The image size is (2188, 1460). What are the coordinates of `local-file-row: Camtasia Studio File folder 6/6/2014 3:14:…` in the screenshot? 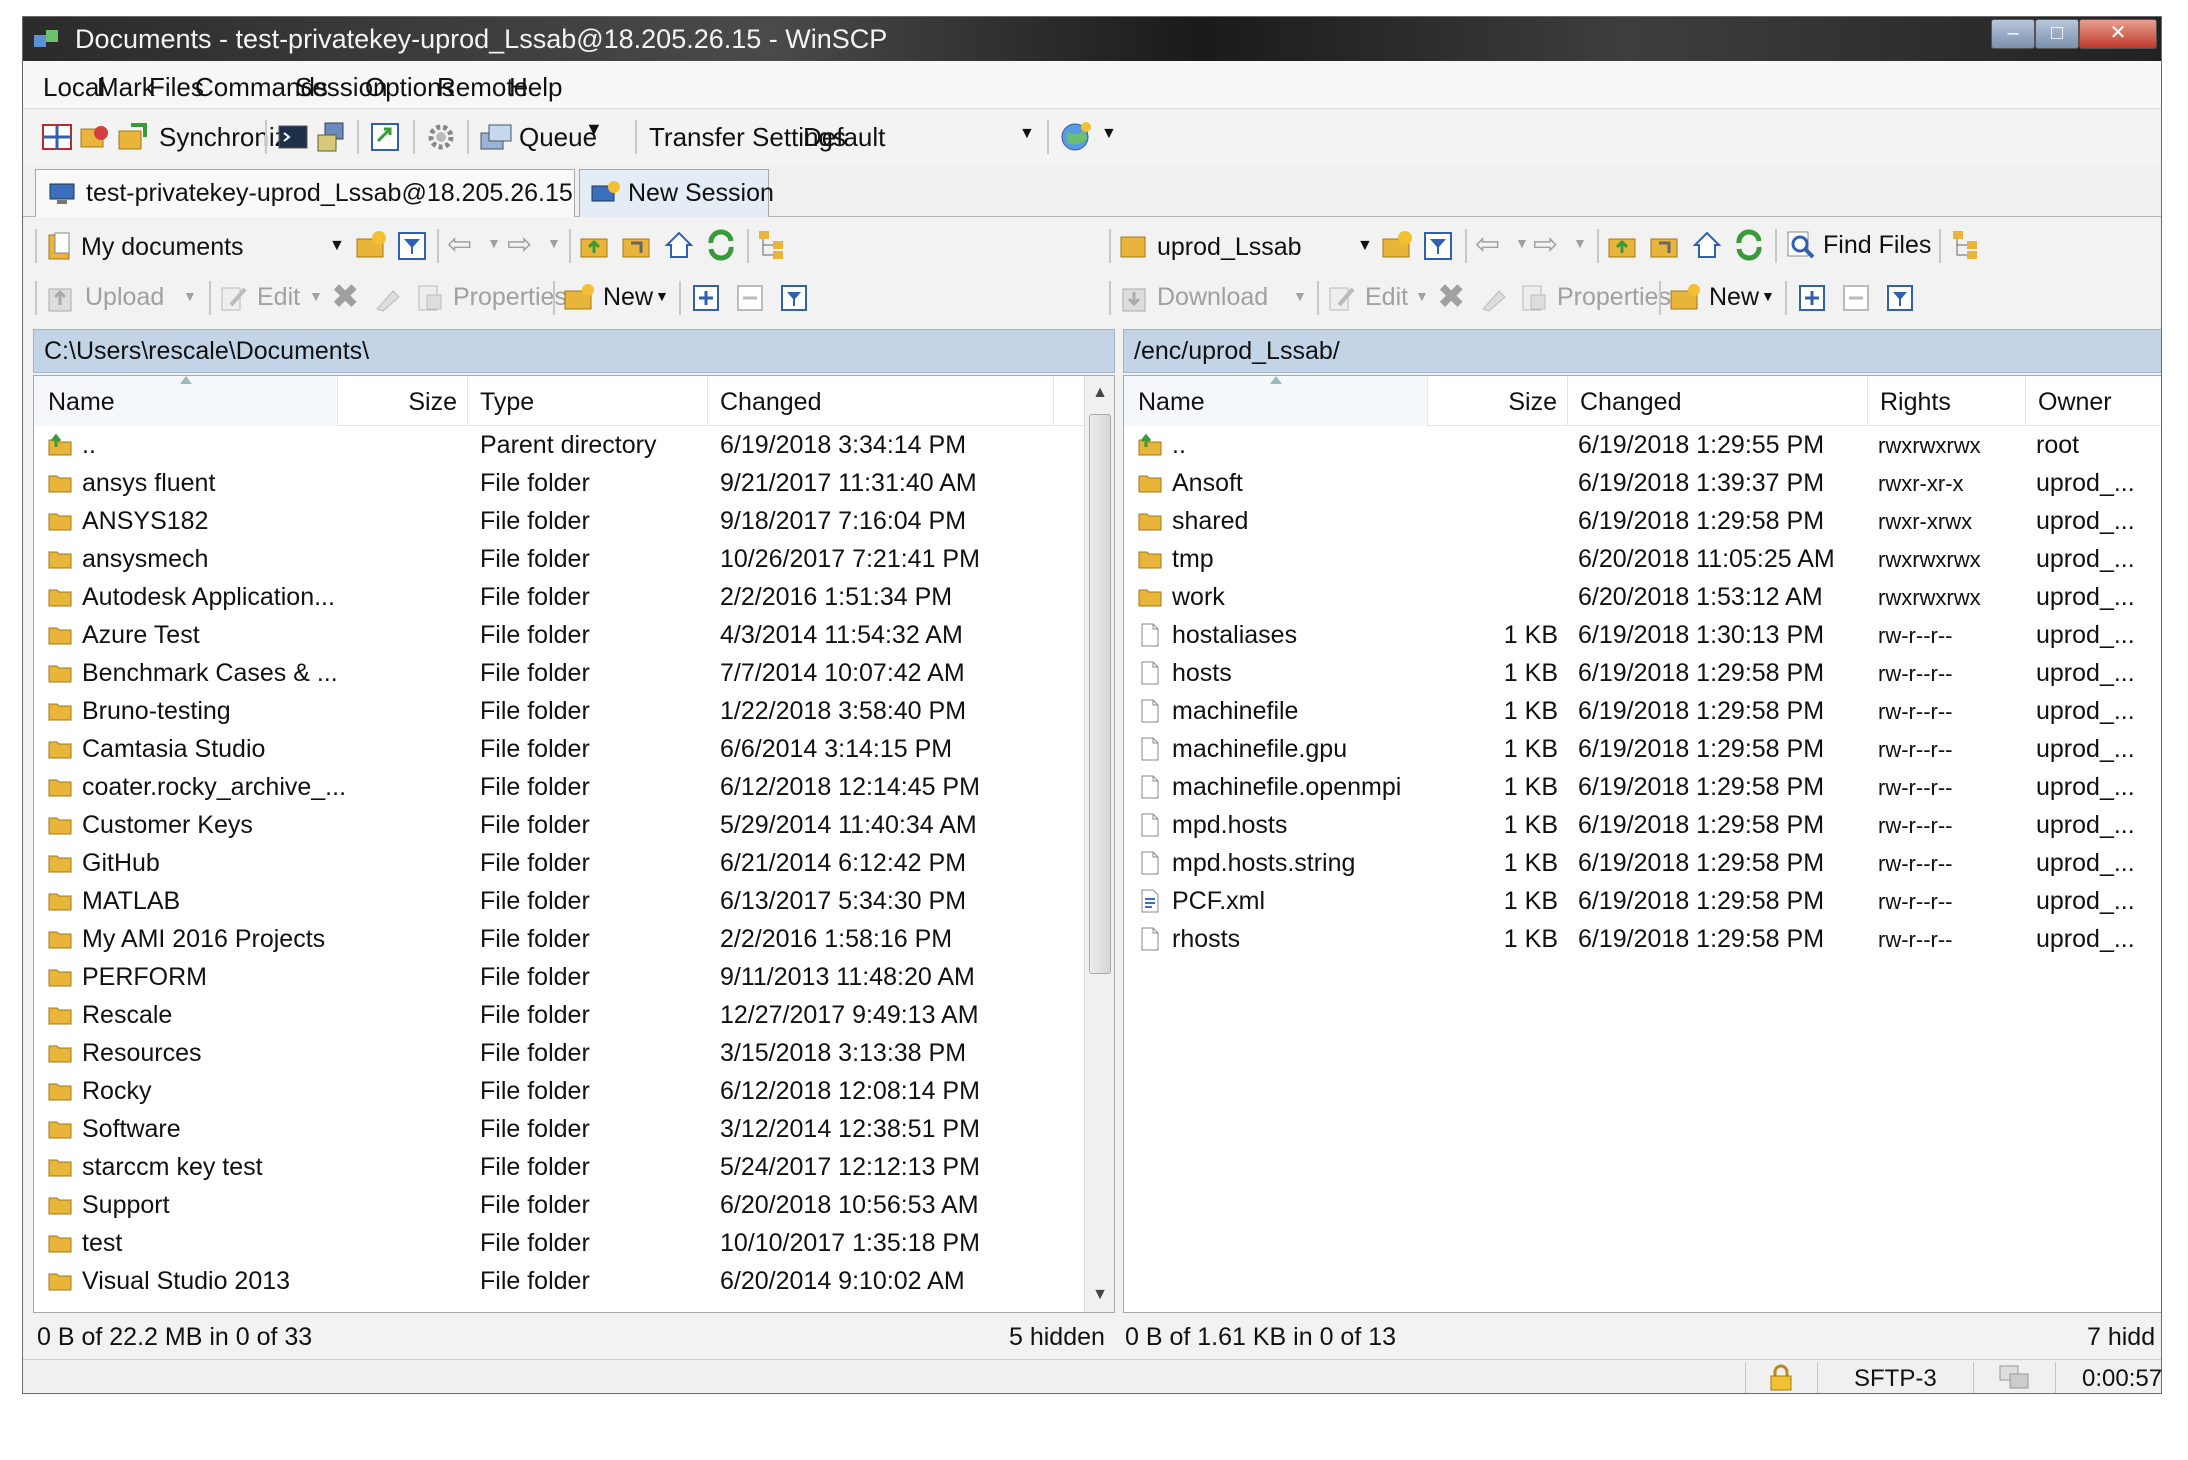 It's located at (574, 749).